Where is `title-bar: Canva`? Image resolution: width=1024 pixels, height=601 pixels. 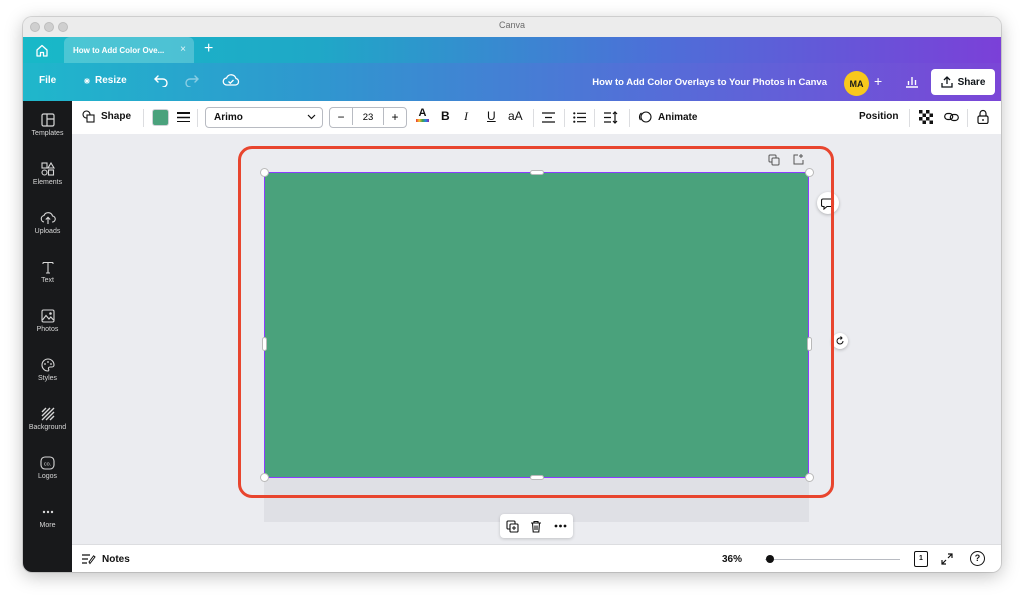 title-bar: Canva is located at coordinates (512, 27).